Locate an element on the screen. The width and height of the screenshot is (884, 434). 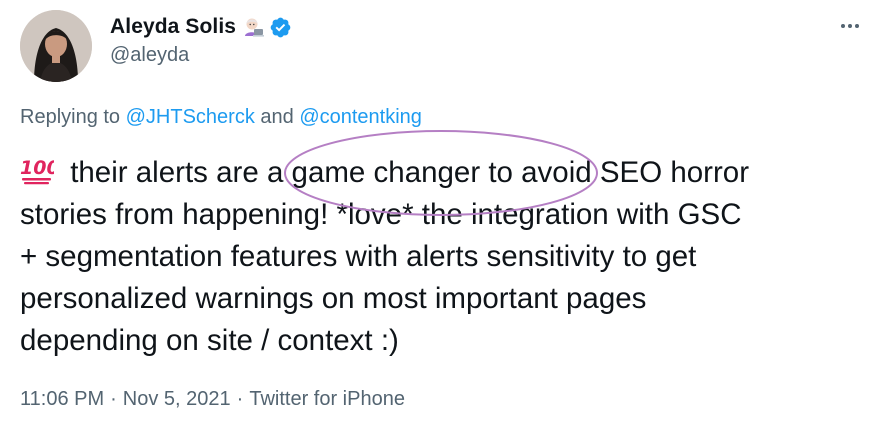
tweet-source: Twitter for iPhone is located at coordinates (327, 399).